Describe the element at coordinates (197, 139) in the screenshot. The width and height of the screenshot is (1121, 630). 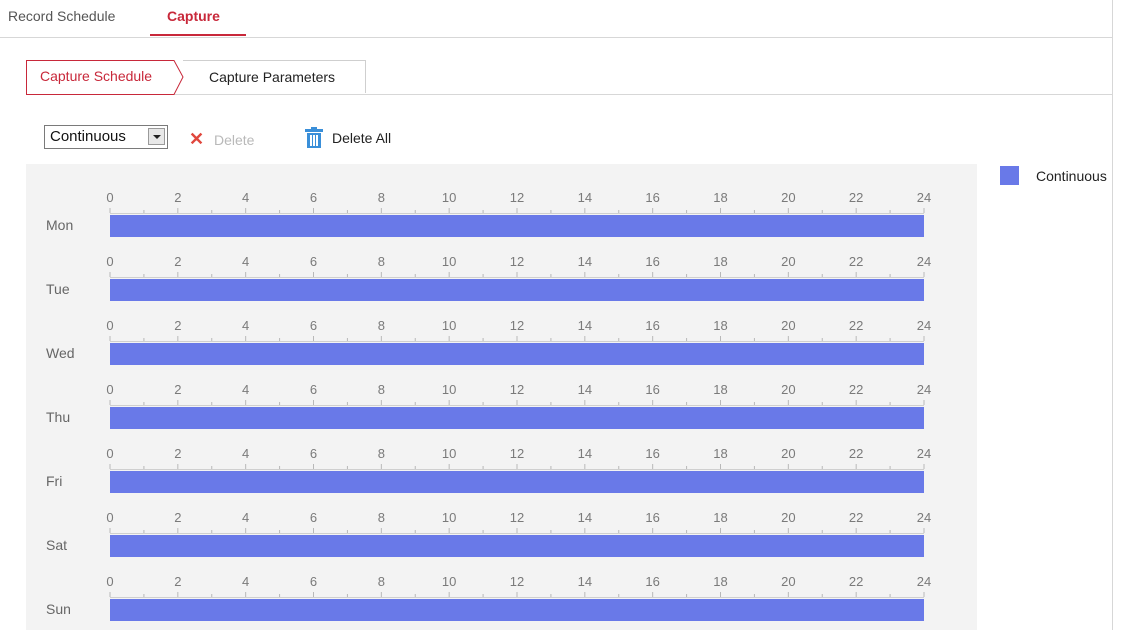
I see `close-icon: ✕` at that location.